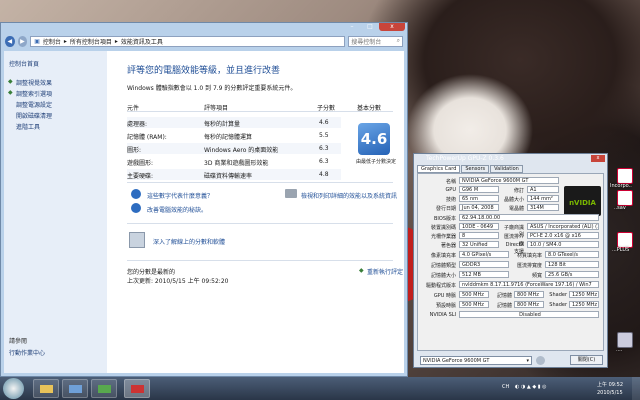  What do you see at coordinates (222, 124) in the screenshot?
I see `row-rating: 每秒的計算量` at bounding box center [222, 124].